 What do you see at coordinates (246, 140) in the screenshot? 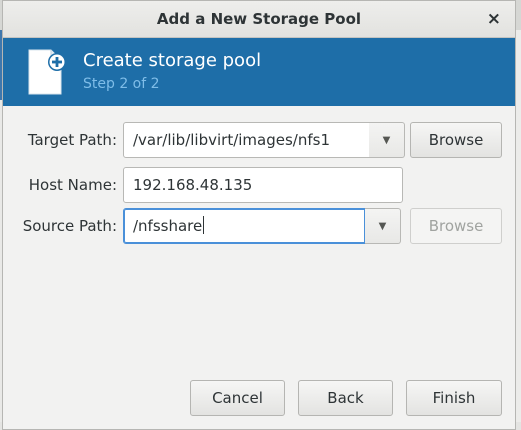
I see `target-path-input: /var/lib/libvirt/images/nfs1` at bounding box center [246, 140].